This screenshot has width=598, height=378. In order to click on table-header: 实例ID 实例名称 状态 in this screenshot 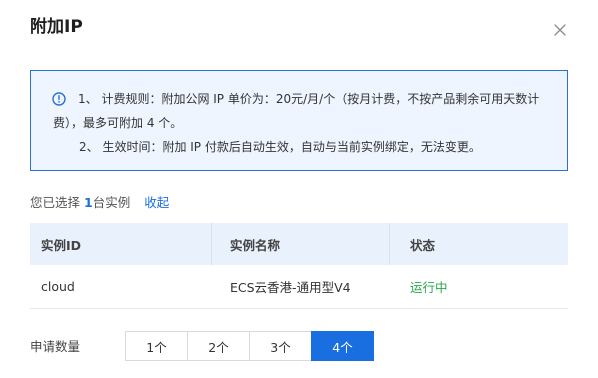, I will do `click(299, 244)`.